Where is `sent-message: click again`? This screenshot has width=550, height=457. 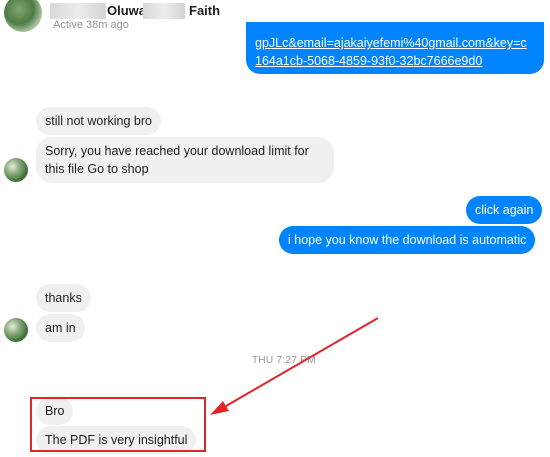 sent-message: click again is located at coordinates (504, 210).